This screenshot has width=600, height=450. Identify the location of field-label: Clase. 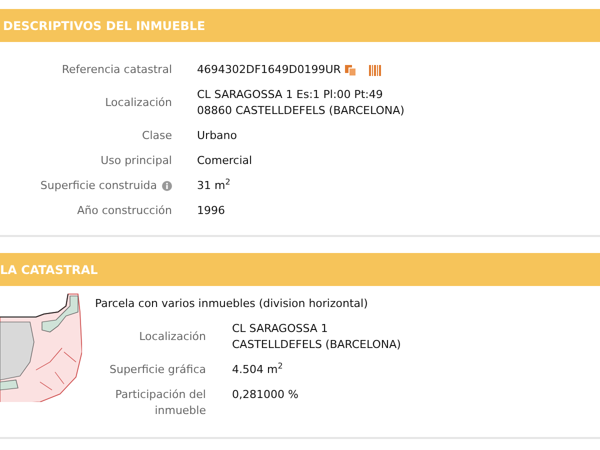
(157, 136).